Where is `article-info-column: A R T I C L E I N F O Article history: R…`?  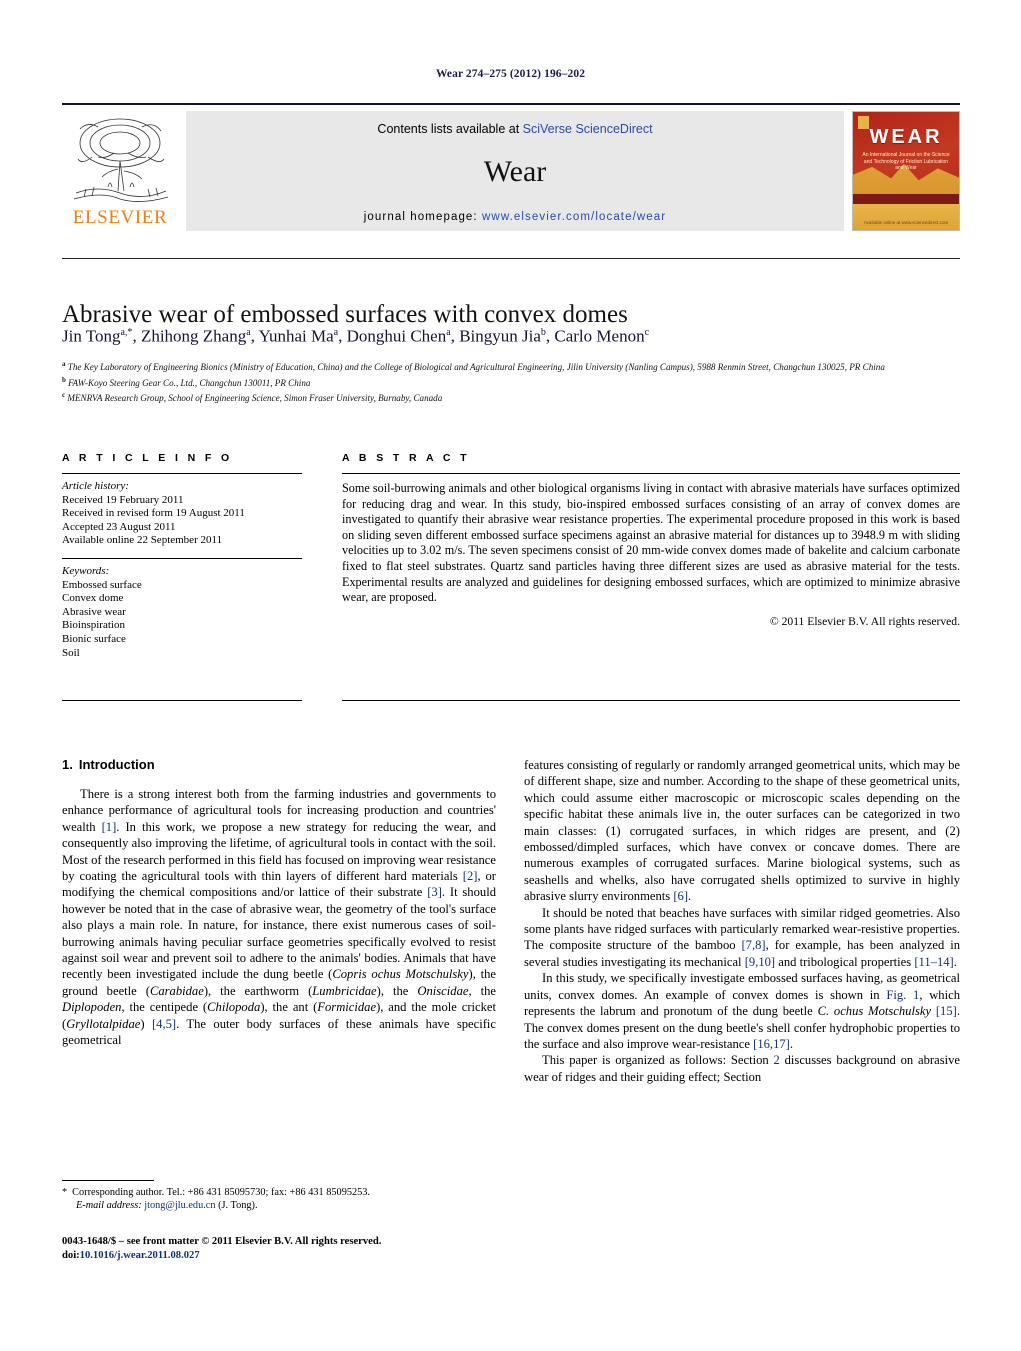 article-info-column: A R T I C L E I N F O Article history: R… is located at coordinates (182, 556).